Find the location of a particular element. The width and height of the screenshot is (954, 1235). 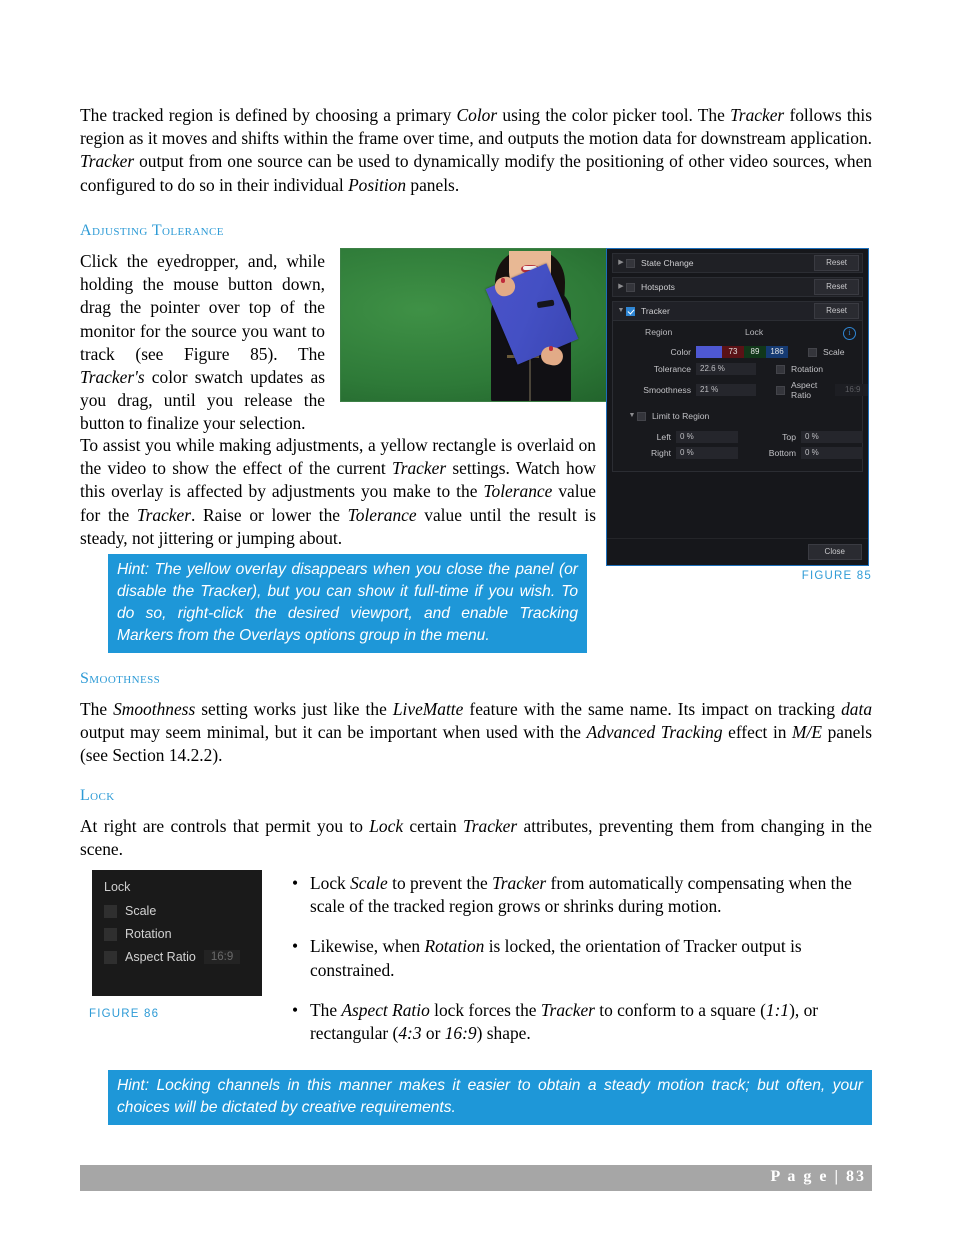

tracker-reset-button: Reset is located at coordinates (836, 311).